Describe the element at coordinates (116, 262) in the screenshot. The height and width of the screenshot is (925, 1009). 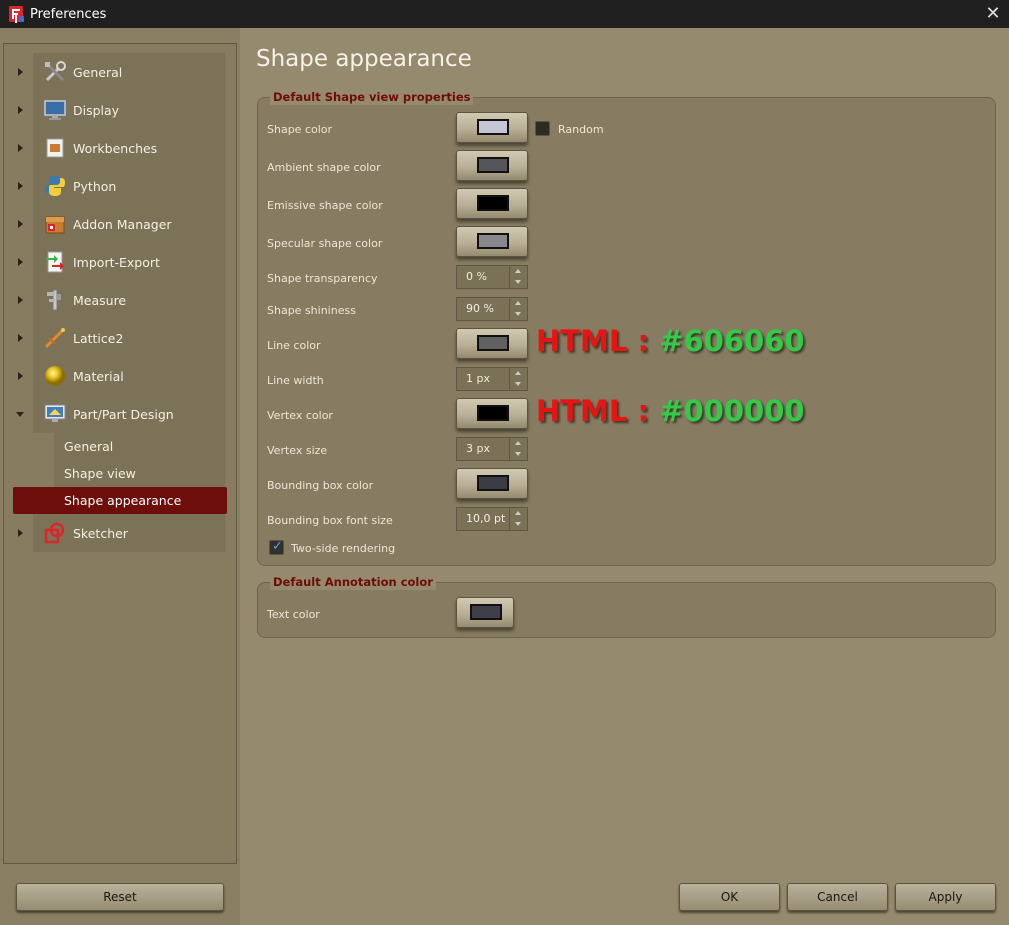
I see `sidebar-item-label: Import-Export` at that location.